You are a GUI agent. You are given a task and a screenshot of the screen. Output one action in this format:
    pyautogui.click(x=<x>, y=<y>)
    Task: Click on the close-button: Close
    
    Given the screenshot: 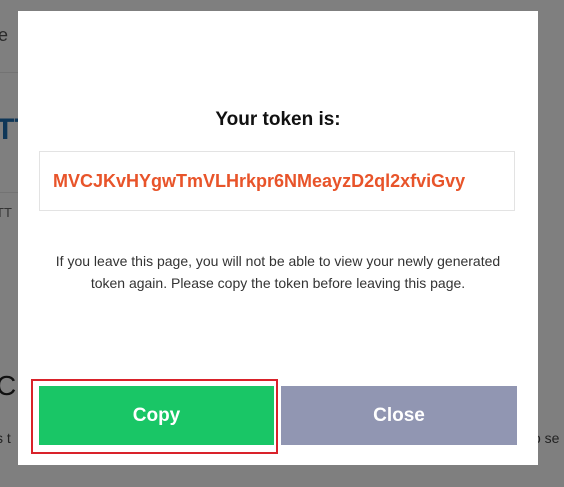 What is the action you would take?
    pyautogui.click(x=399, y=415)
    